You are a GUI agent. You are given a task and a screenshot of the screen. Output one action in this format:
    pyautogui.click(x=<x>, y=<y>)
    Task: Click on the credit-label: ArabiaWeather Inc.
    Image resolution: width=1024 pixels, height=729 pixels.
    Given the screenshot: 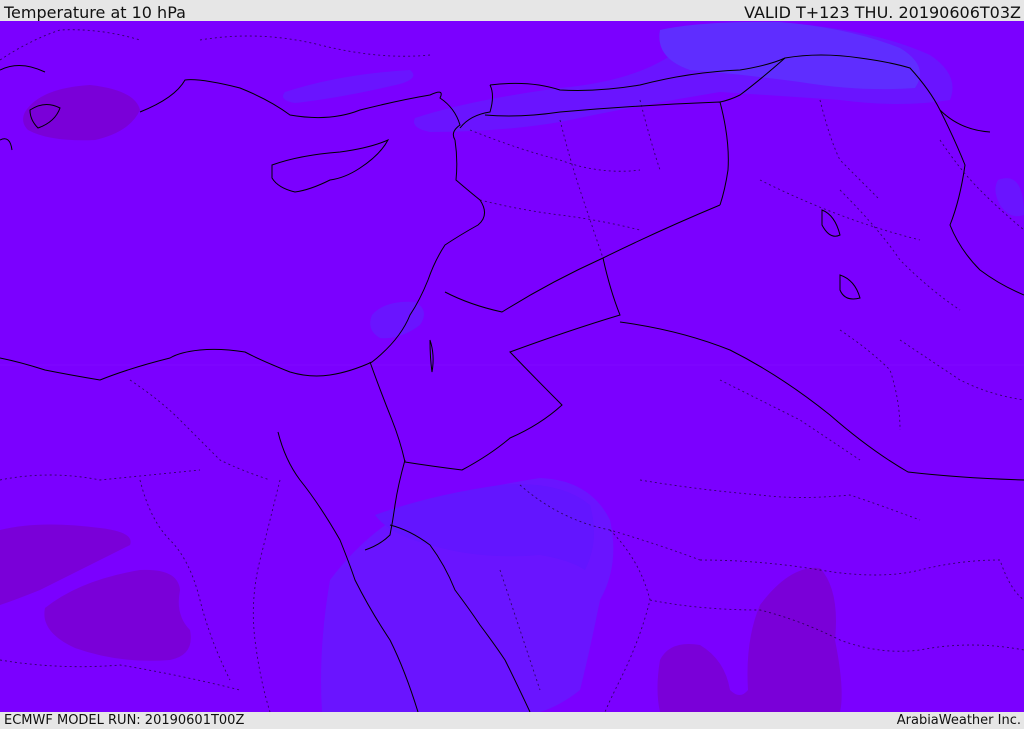 What is the action you would take?
    pyautogui.click(x=958, y=720)
    